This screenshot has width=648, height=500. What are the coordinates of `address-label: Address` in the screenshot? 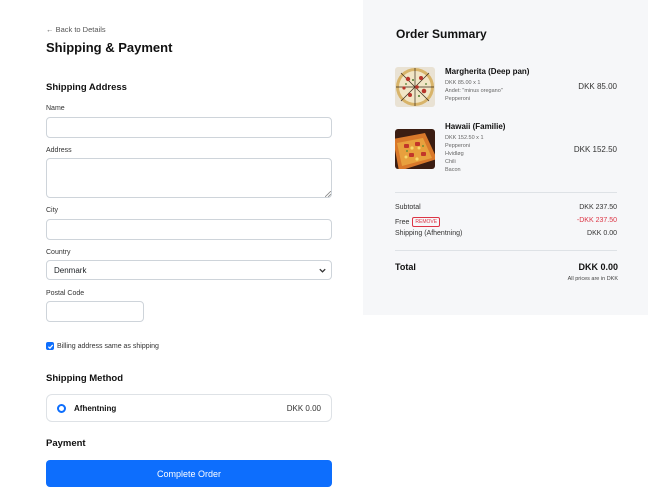 It's located at (59, 150).